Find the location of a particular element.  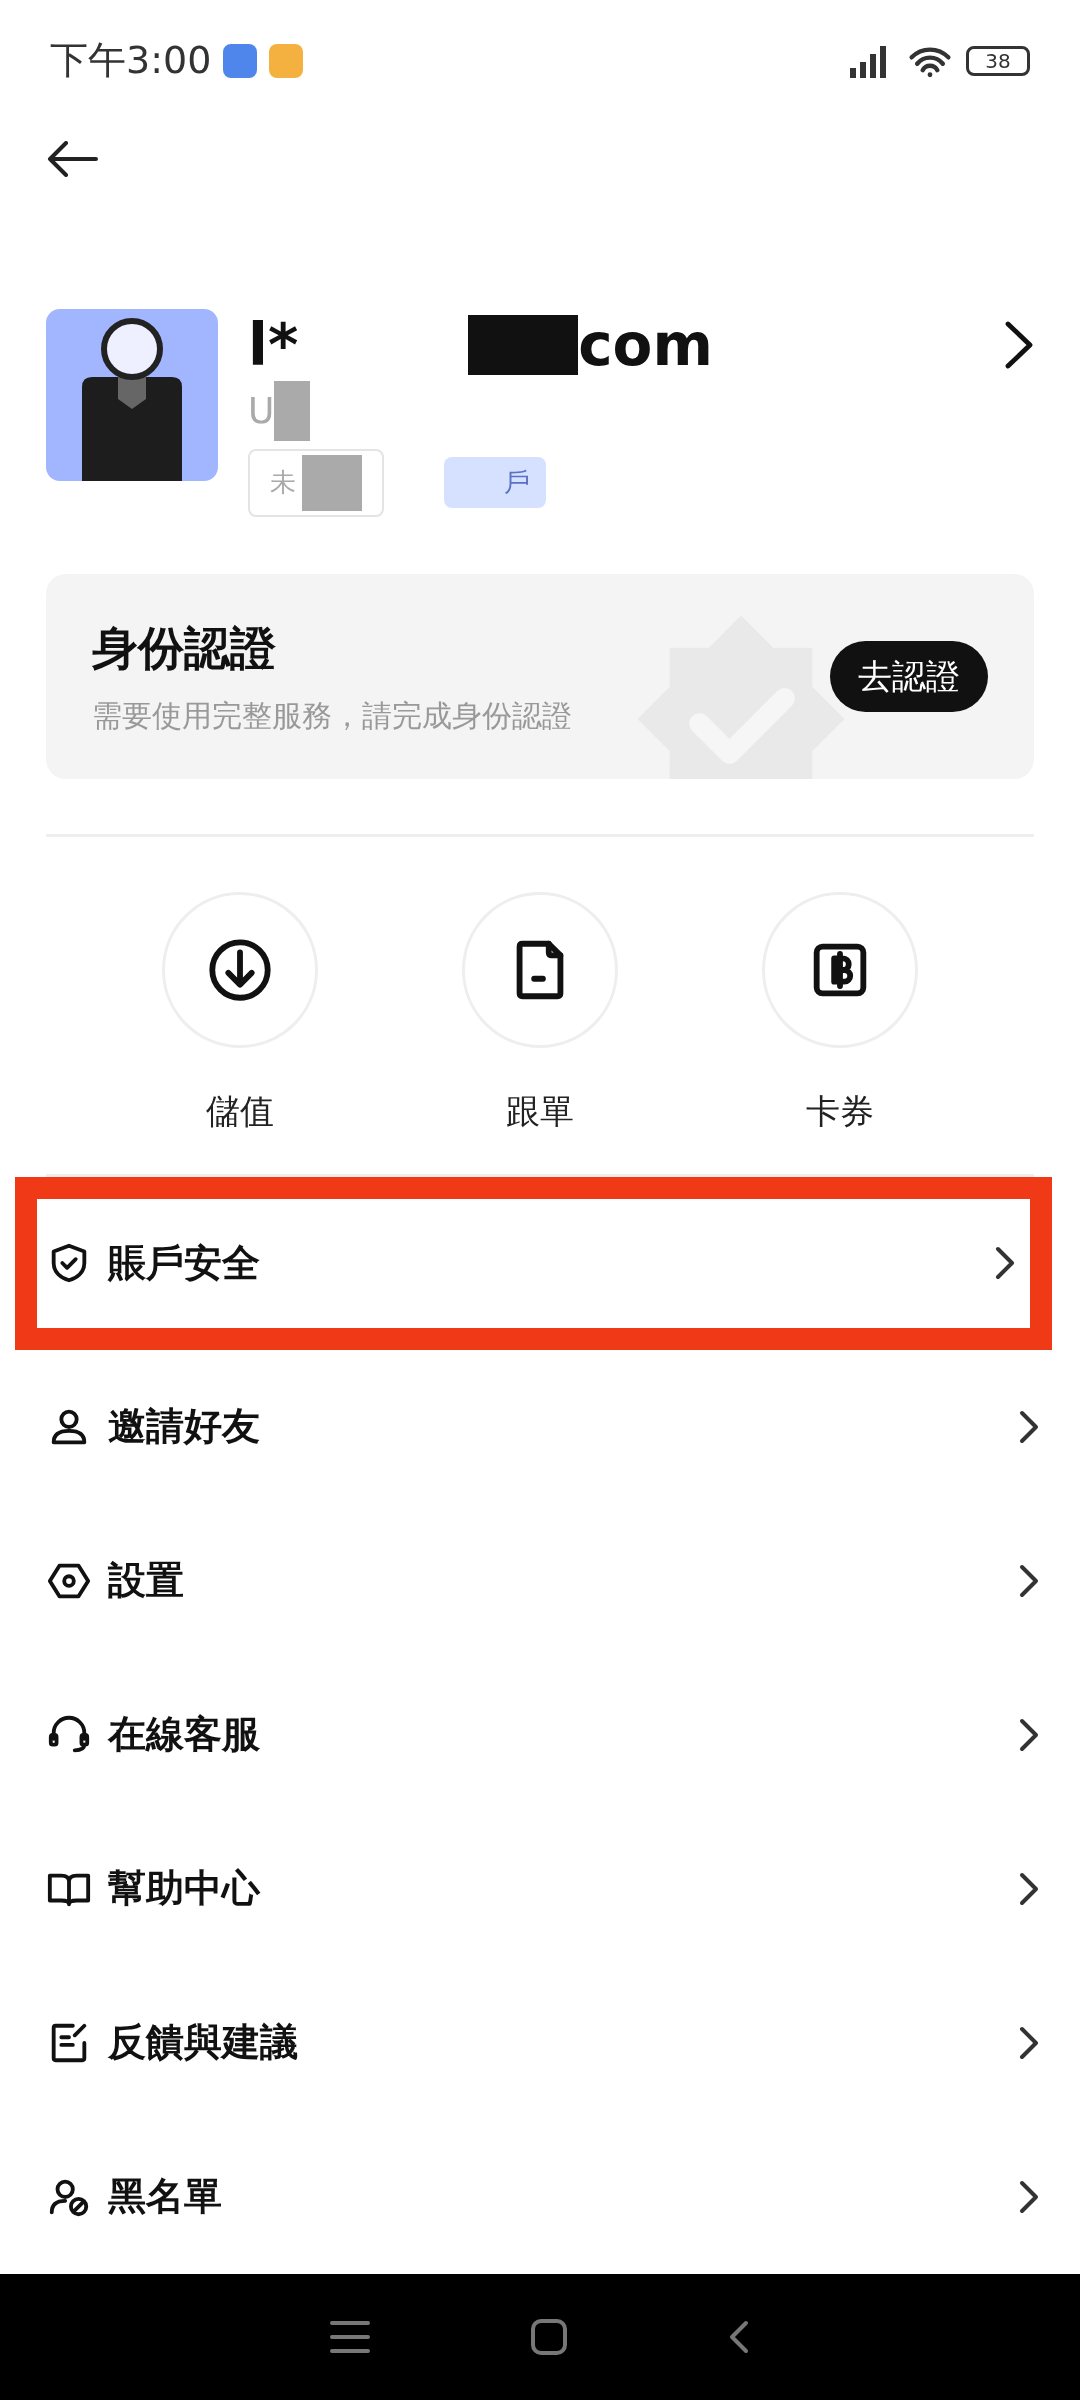

status-time: 下午3:00 is located at coordinates (131, 61).